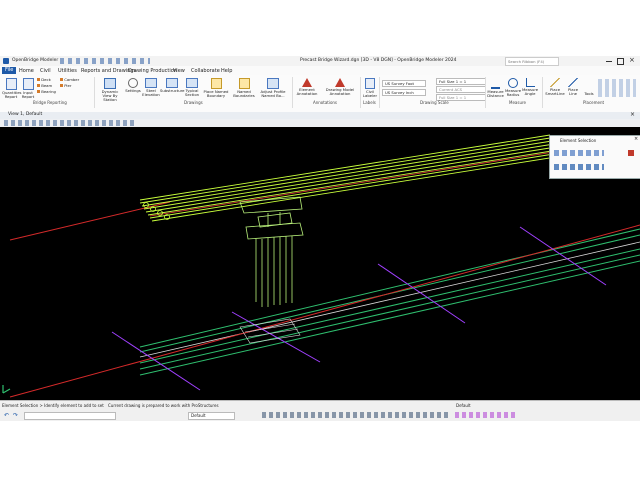 The image size is (640, 480). Describe the element at coordinates (110, 90) in the screenshot. I see `dynamic-view-button: Dynamic View By Station` at that location.